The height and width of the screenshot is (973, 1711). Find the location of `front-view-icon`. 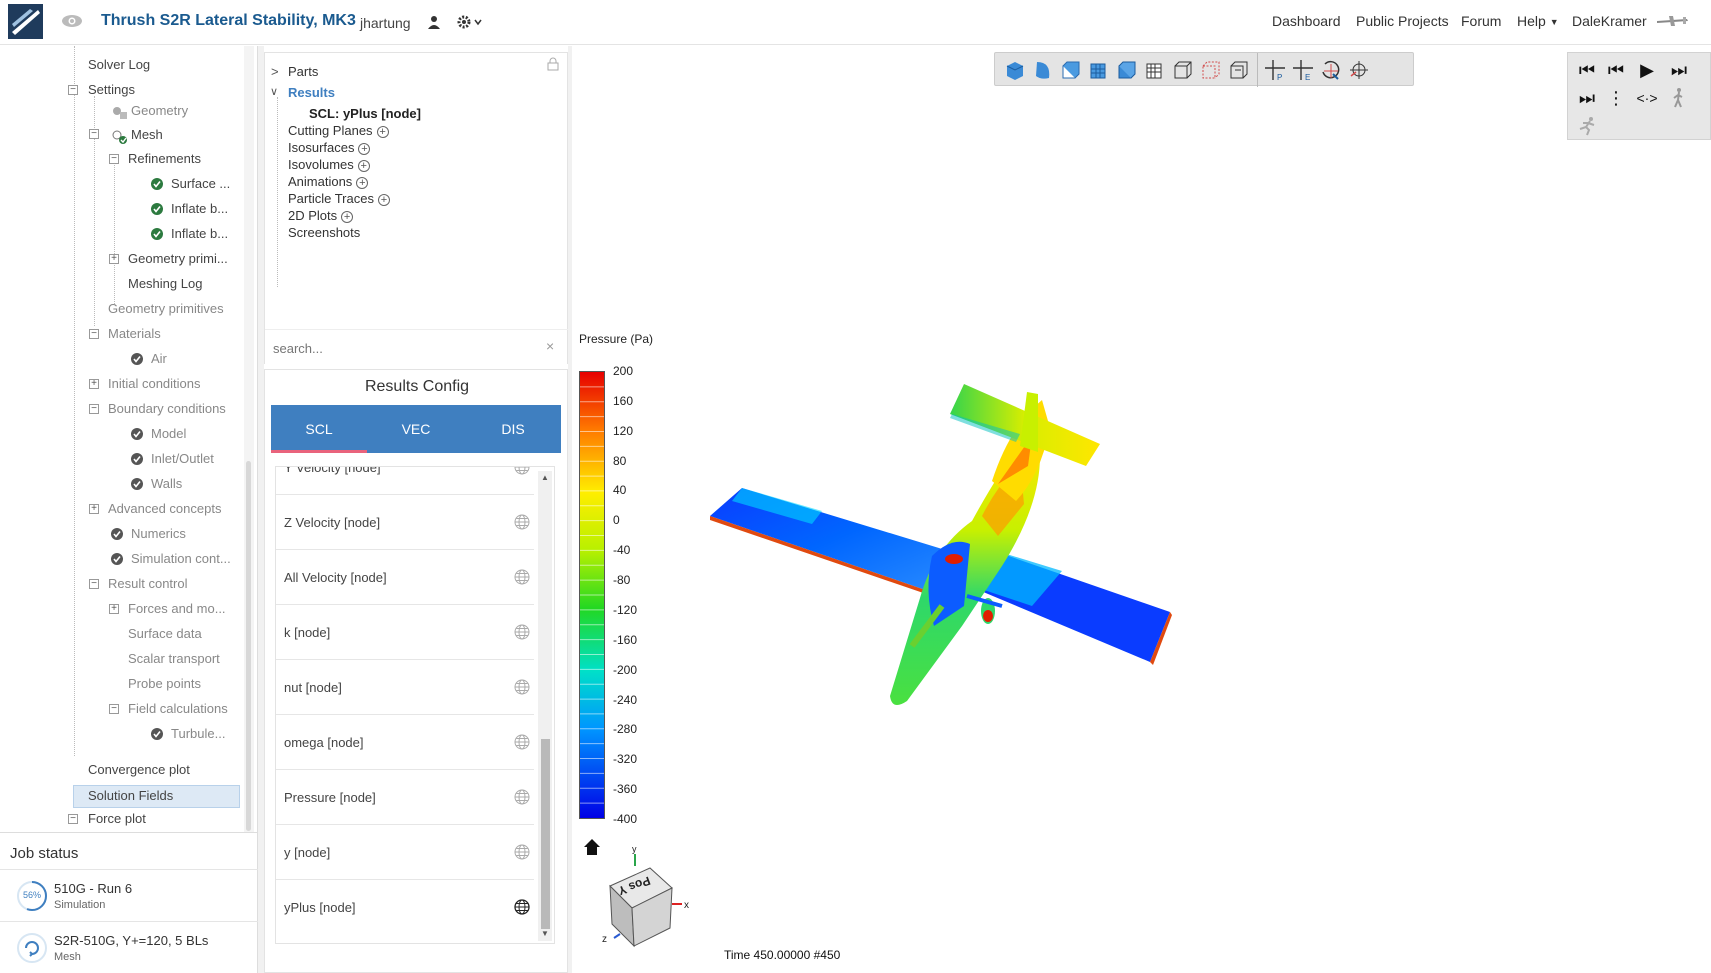

front-view-icon is located at coordinates (1071, 70).